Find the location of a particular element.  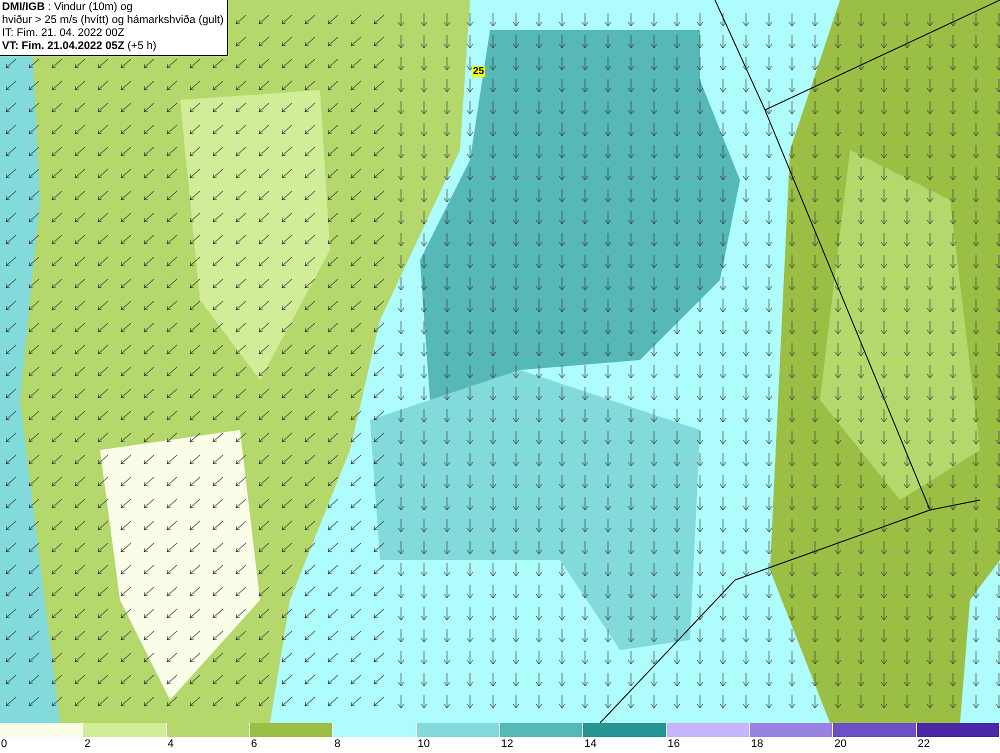

map-caption: DMI/IGB : Vindur (10m) og hviður > 25 m/s (hvítt) og hámarkshviða (gult) IT: Fim. 21. 04. 2022 00Z VT: Fim. 21.04.2022 05Z (+5 h) is located at coordinates (114, 28).